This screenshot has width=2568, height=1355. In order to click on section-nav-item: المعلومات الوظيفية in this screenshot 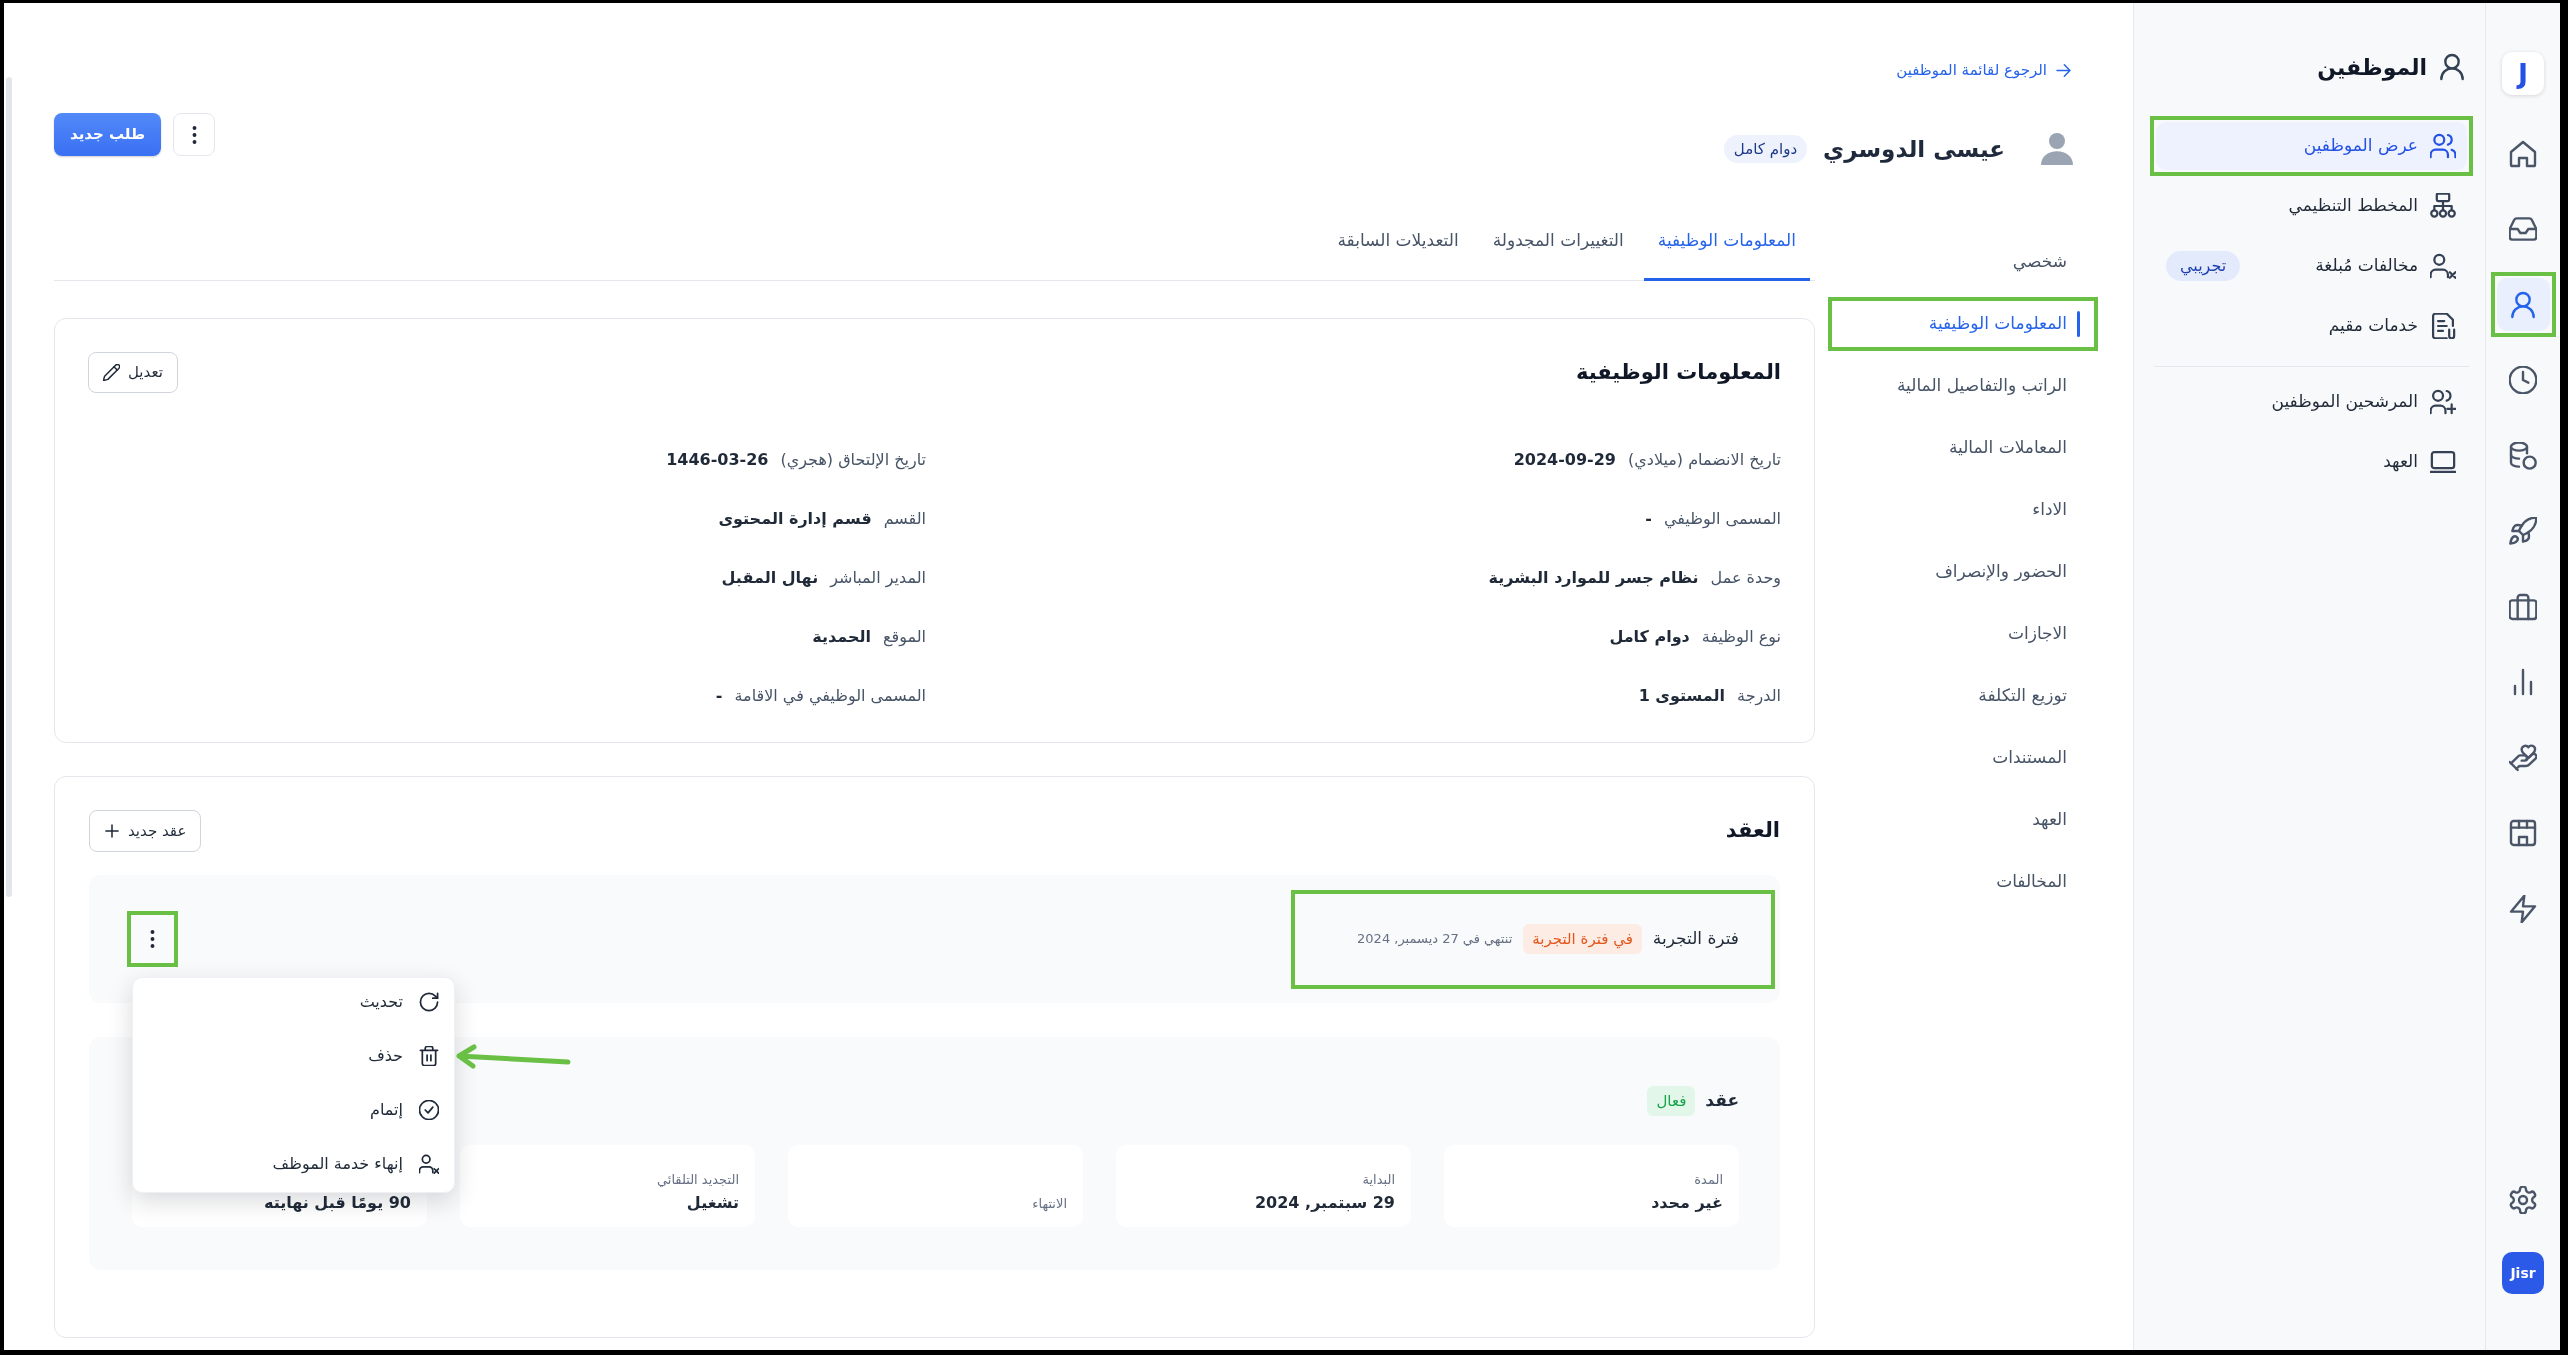, I will do `click(1963, 324)`.